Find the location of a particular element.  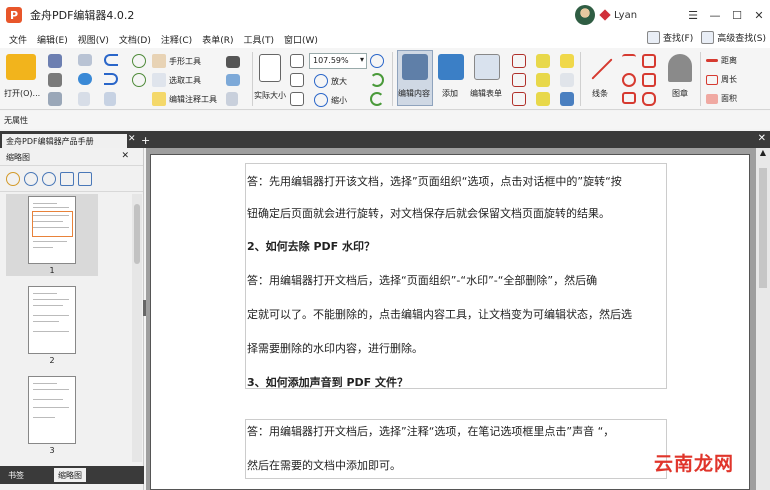

print-icon is located at coordinates (55, 80).